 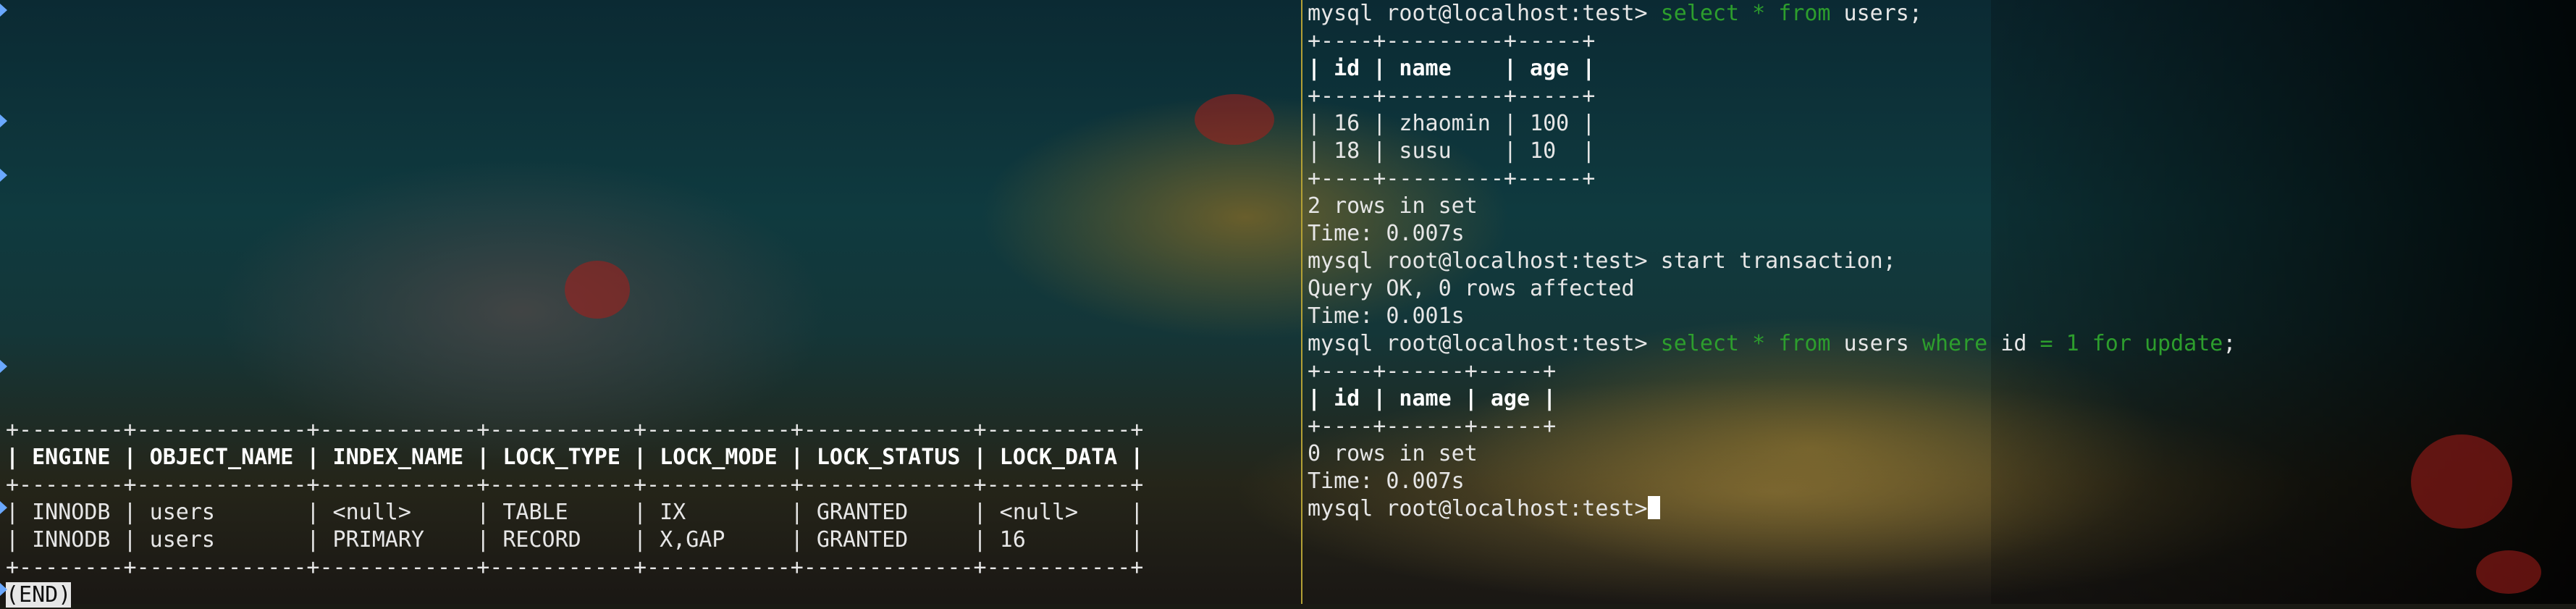 I want to click on command-line: mysql root@localhost:test>, so click(x=1772, y=509).